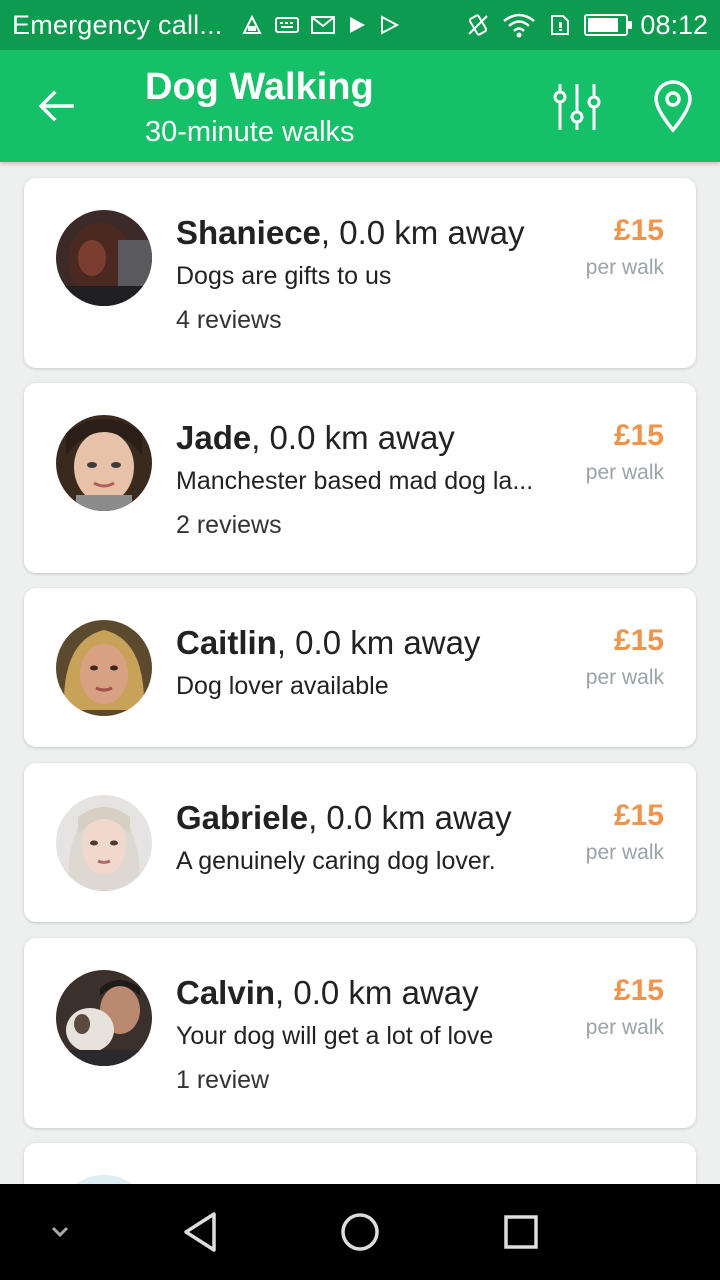  I want to click on walker-name: Caitlin, so click(226, 642).